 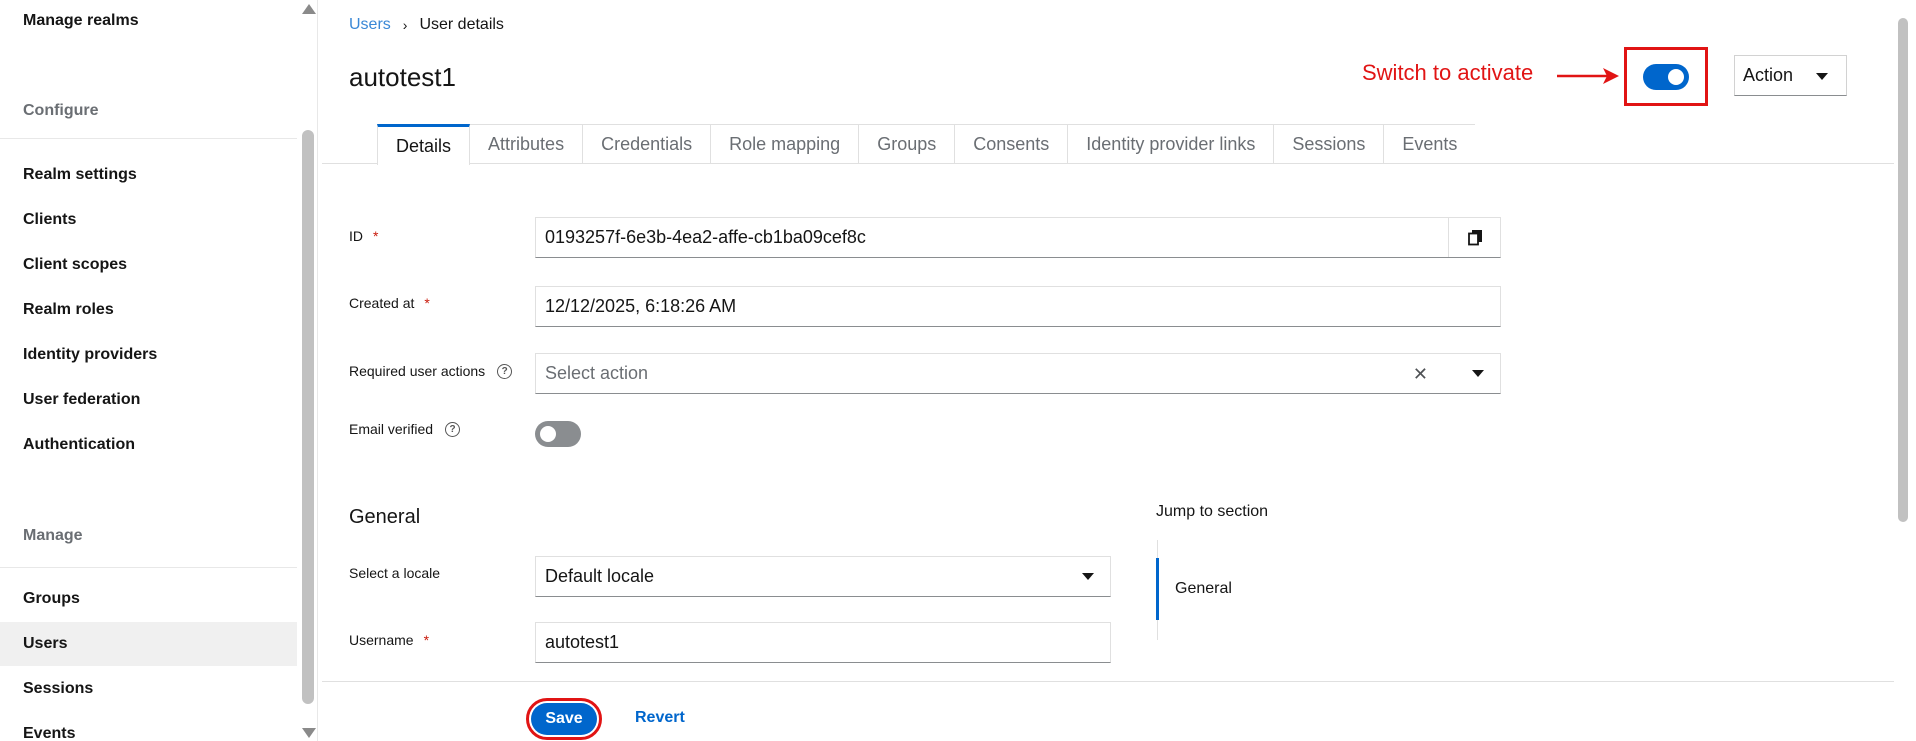 I want to click on locale-label: Select a locale, so click(x=394, y=573).